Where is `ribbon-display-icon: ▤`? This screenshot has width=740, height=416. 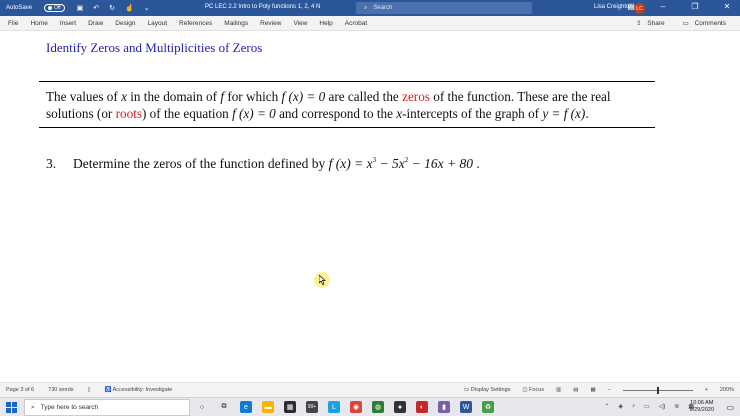 ribbon-display-icon: ▤ is located at coordinates (631, 6).